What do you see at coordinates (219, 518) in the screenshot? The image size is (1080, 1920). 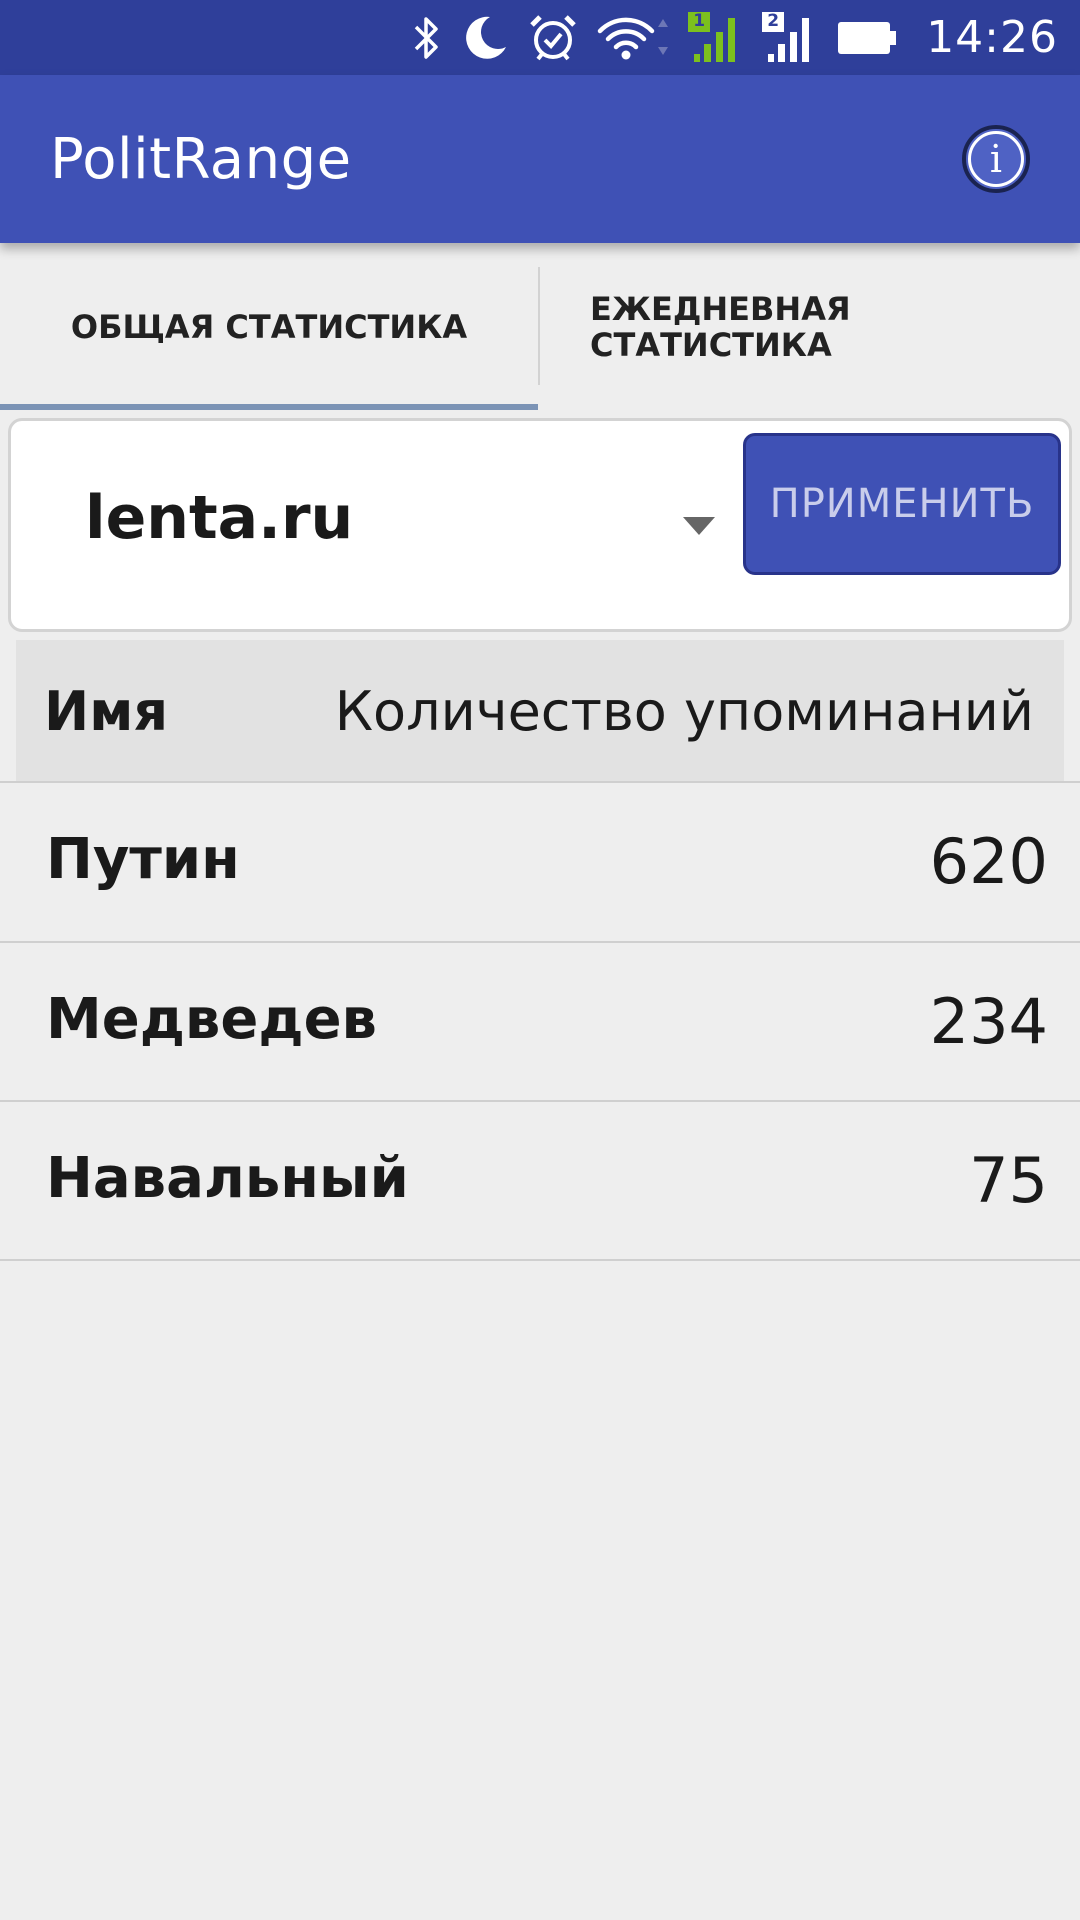 I see `source-dropdown-value: lenta.ru` at bounding box center [219, 518].